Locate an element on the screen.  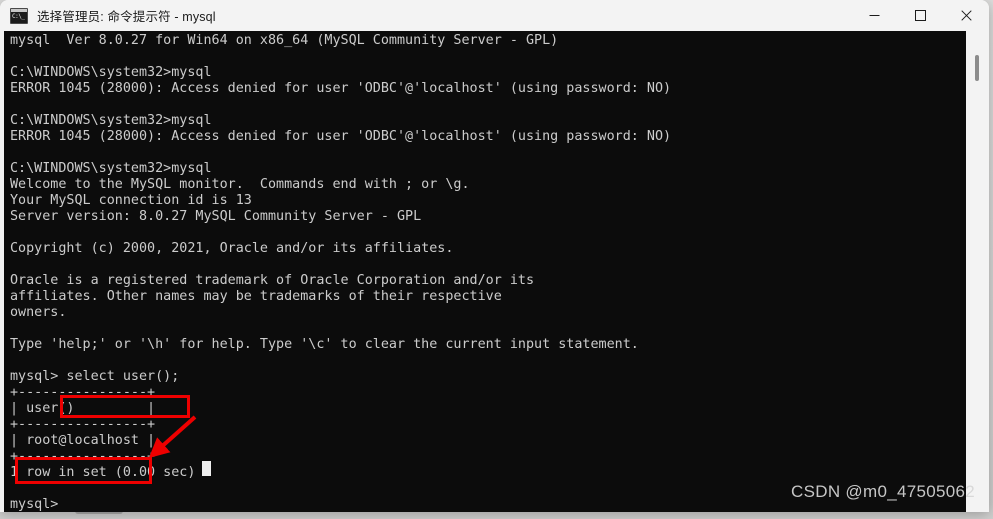
csdn-watermark: CSDN @m0_47505062 is located at coordinates (883, 491).